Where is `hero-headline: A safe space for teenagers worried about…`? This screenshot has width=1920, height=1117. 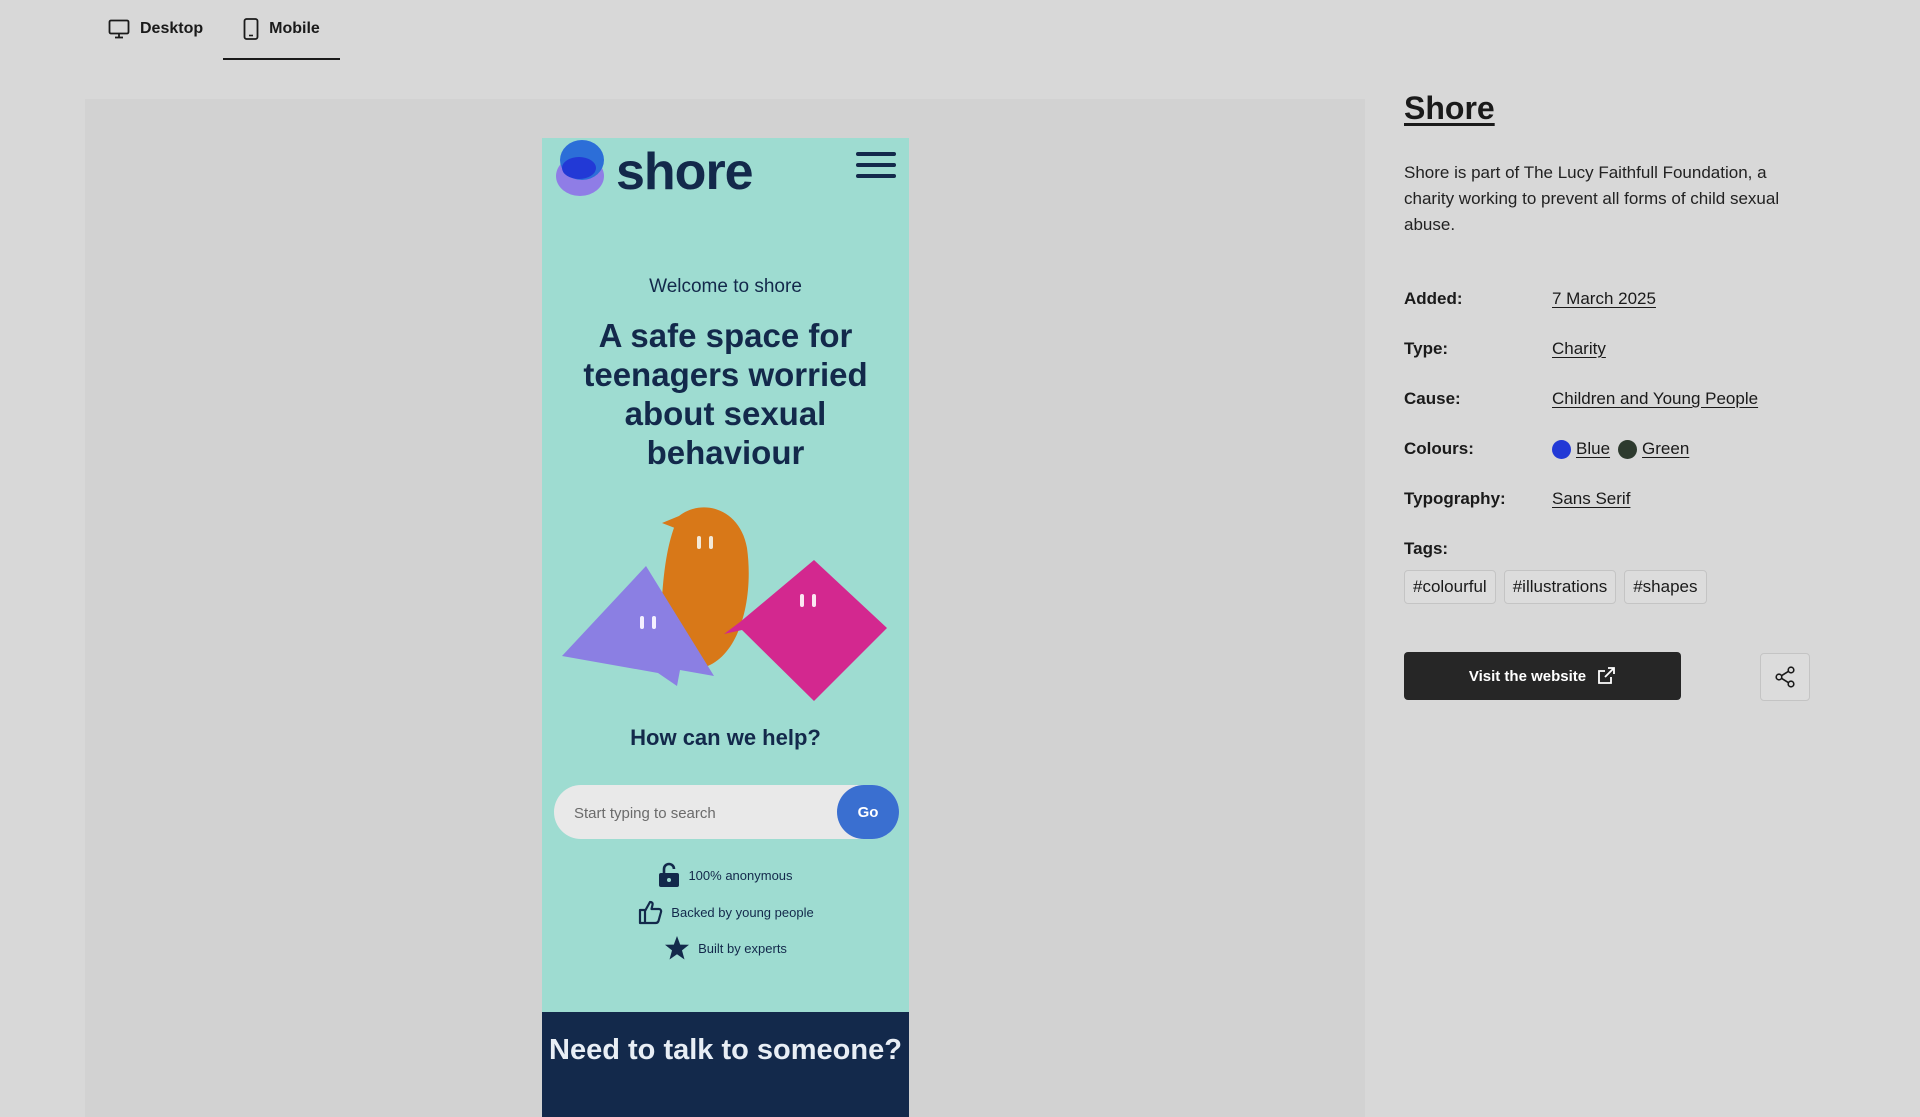
hero-headline: A safe space for teenagers worried about… is located at coordinates (725, 394).